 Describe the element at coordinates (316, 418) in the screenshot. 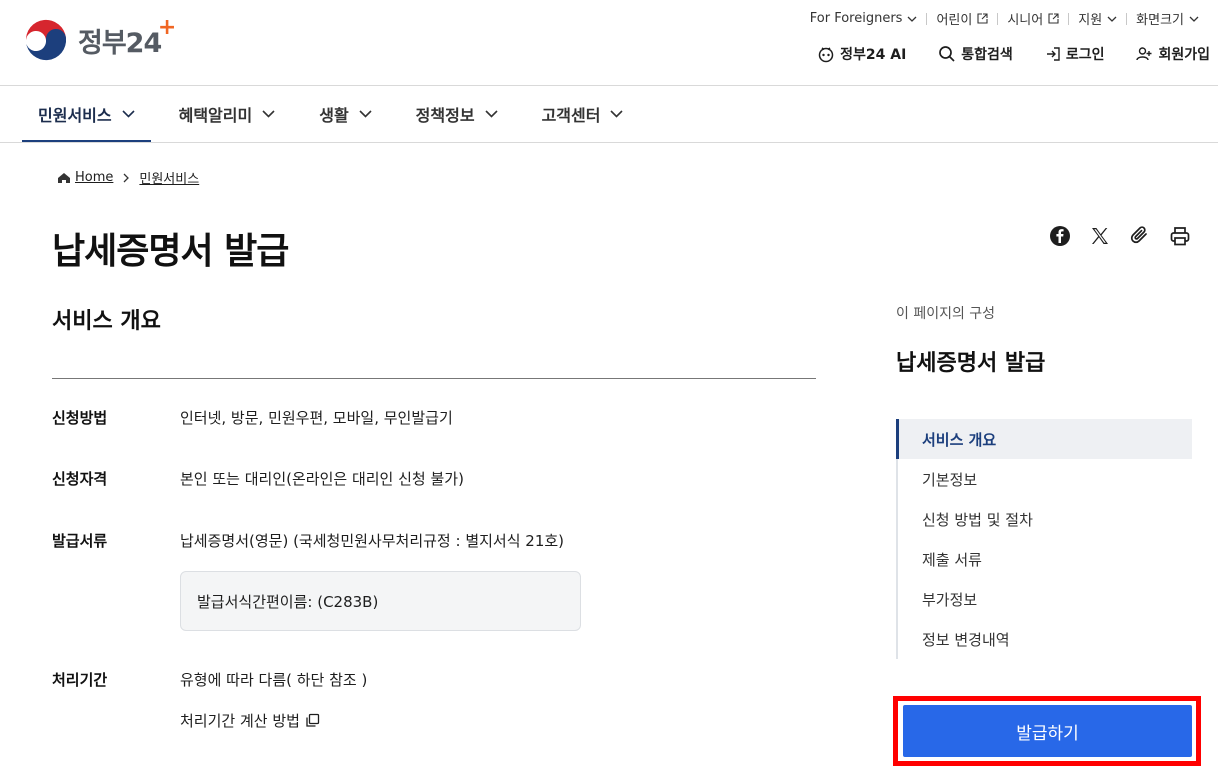

I see `row-value: 인터넷, 방문, 민원우편, 모바일, 무인발급기` at that location.